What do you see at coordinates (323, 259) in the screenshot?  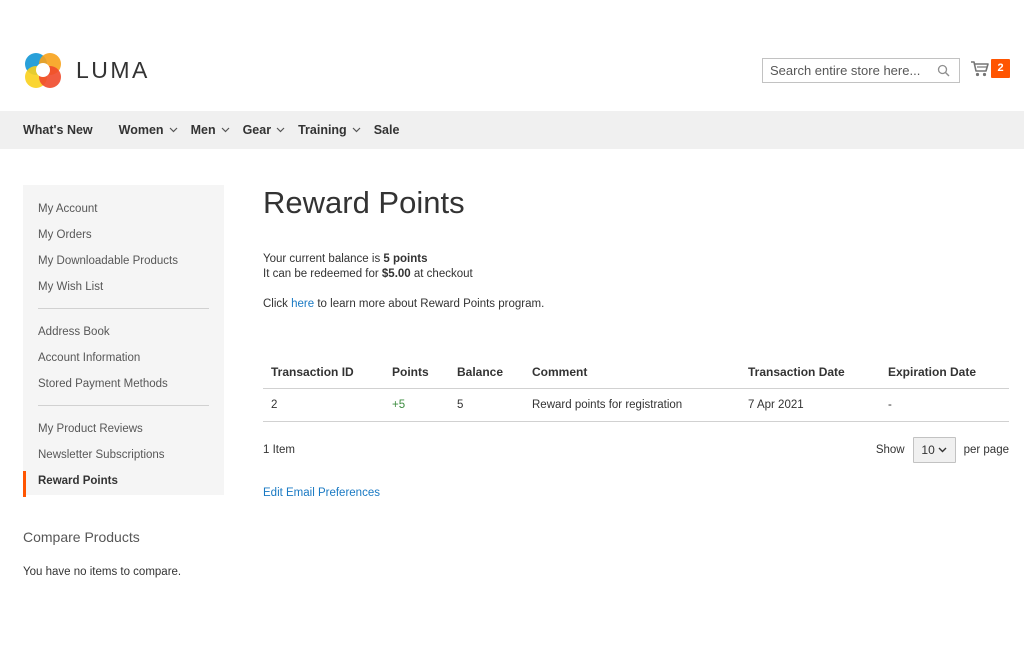 I see `balance-prefix: Your current balance is` at bounding box center [323, 259].